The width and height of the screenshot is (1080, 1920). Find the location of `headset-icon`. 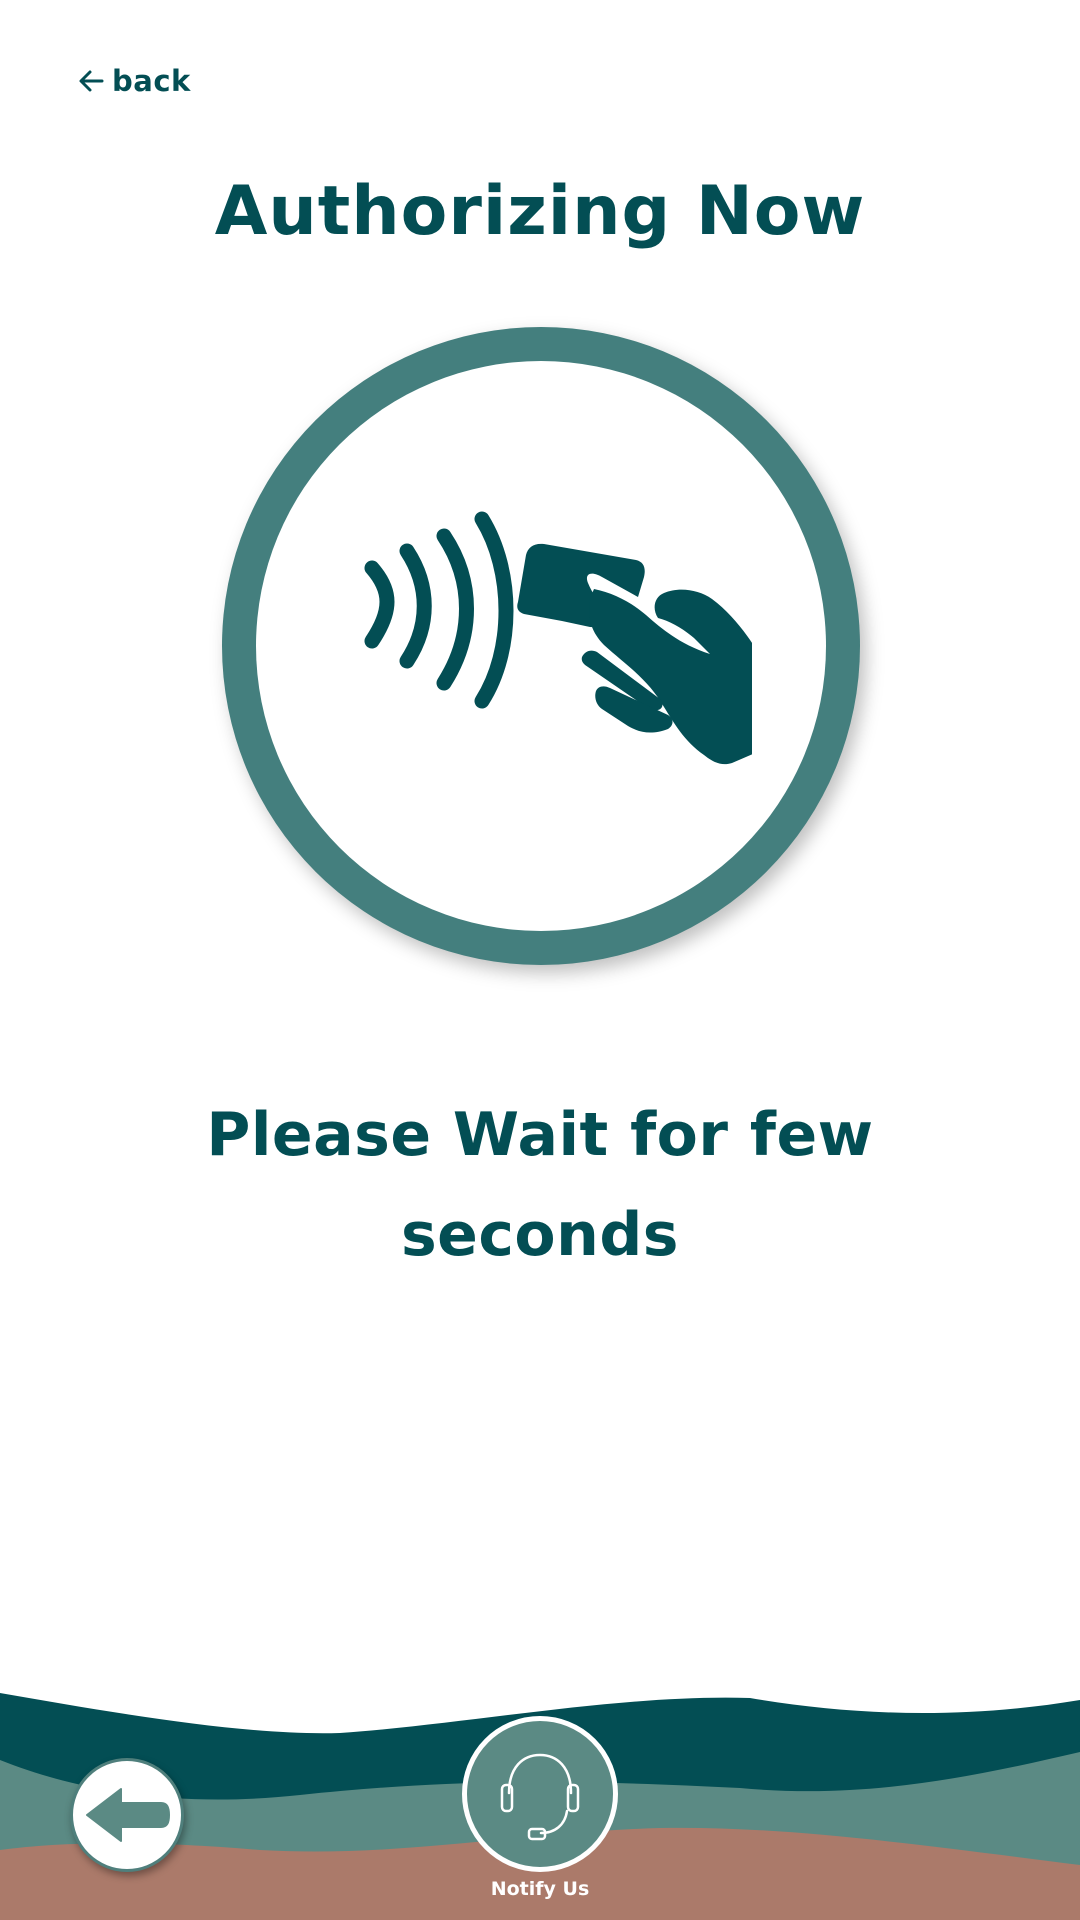

headset-icon is located at coordinates (540, 1797).